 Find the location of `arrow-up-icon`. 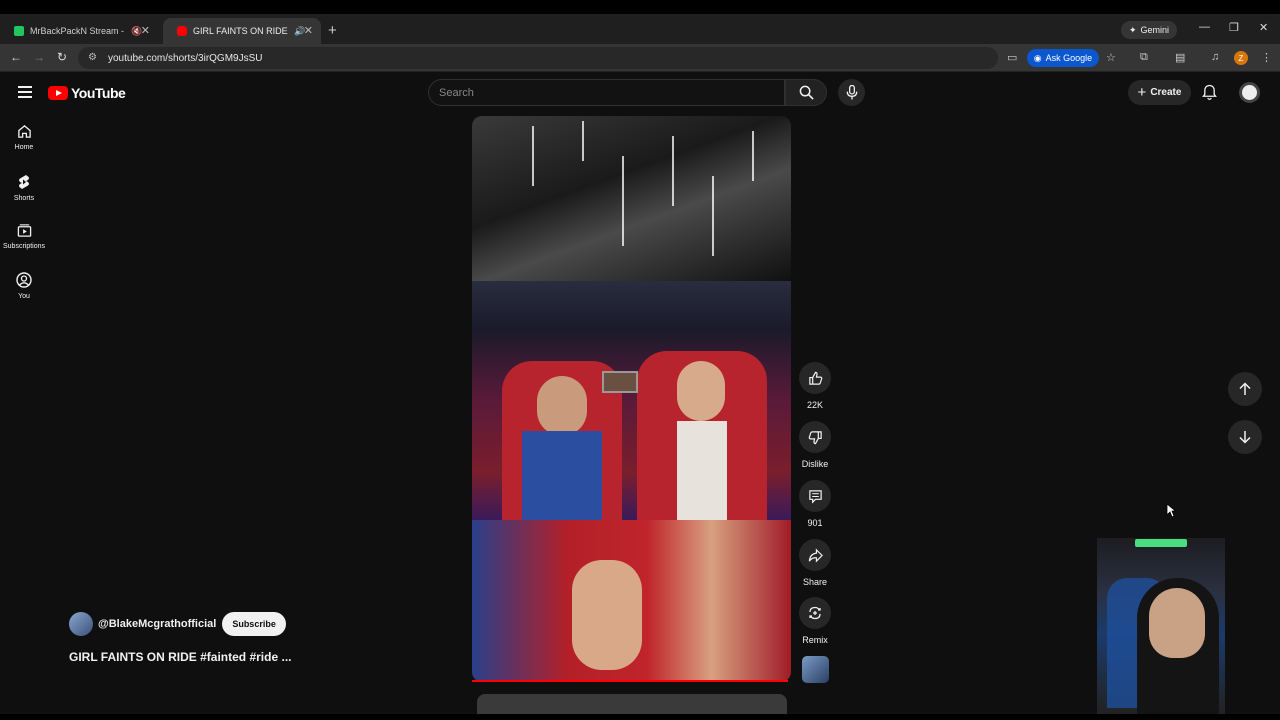

arrow-up-icon is located at coordinates (1245, 388).